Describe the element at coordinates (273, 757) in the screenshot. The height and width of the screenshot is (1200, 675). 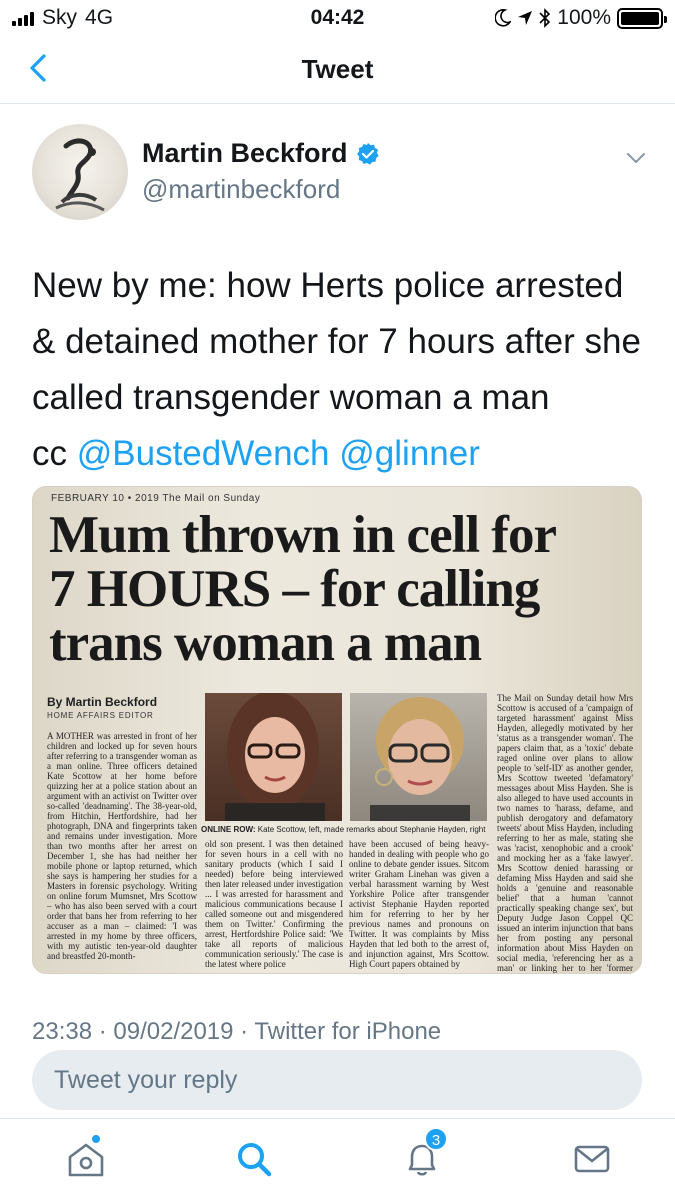
I see `photo-kate-scottow` at that location.